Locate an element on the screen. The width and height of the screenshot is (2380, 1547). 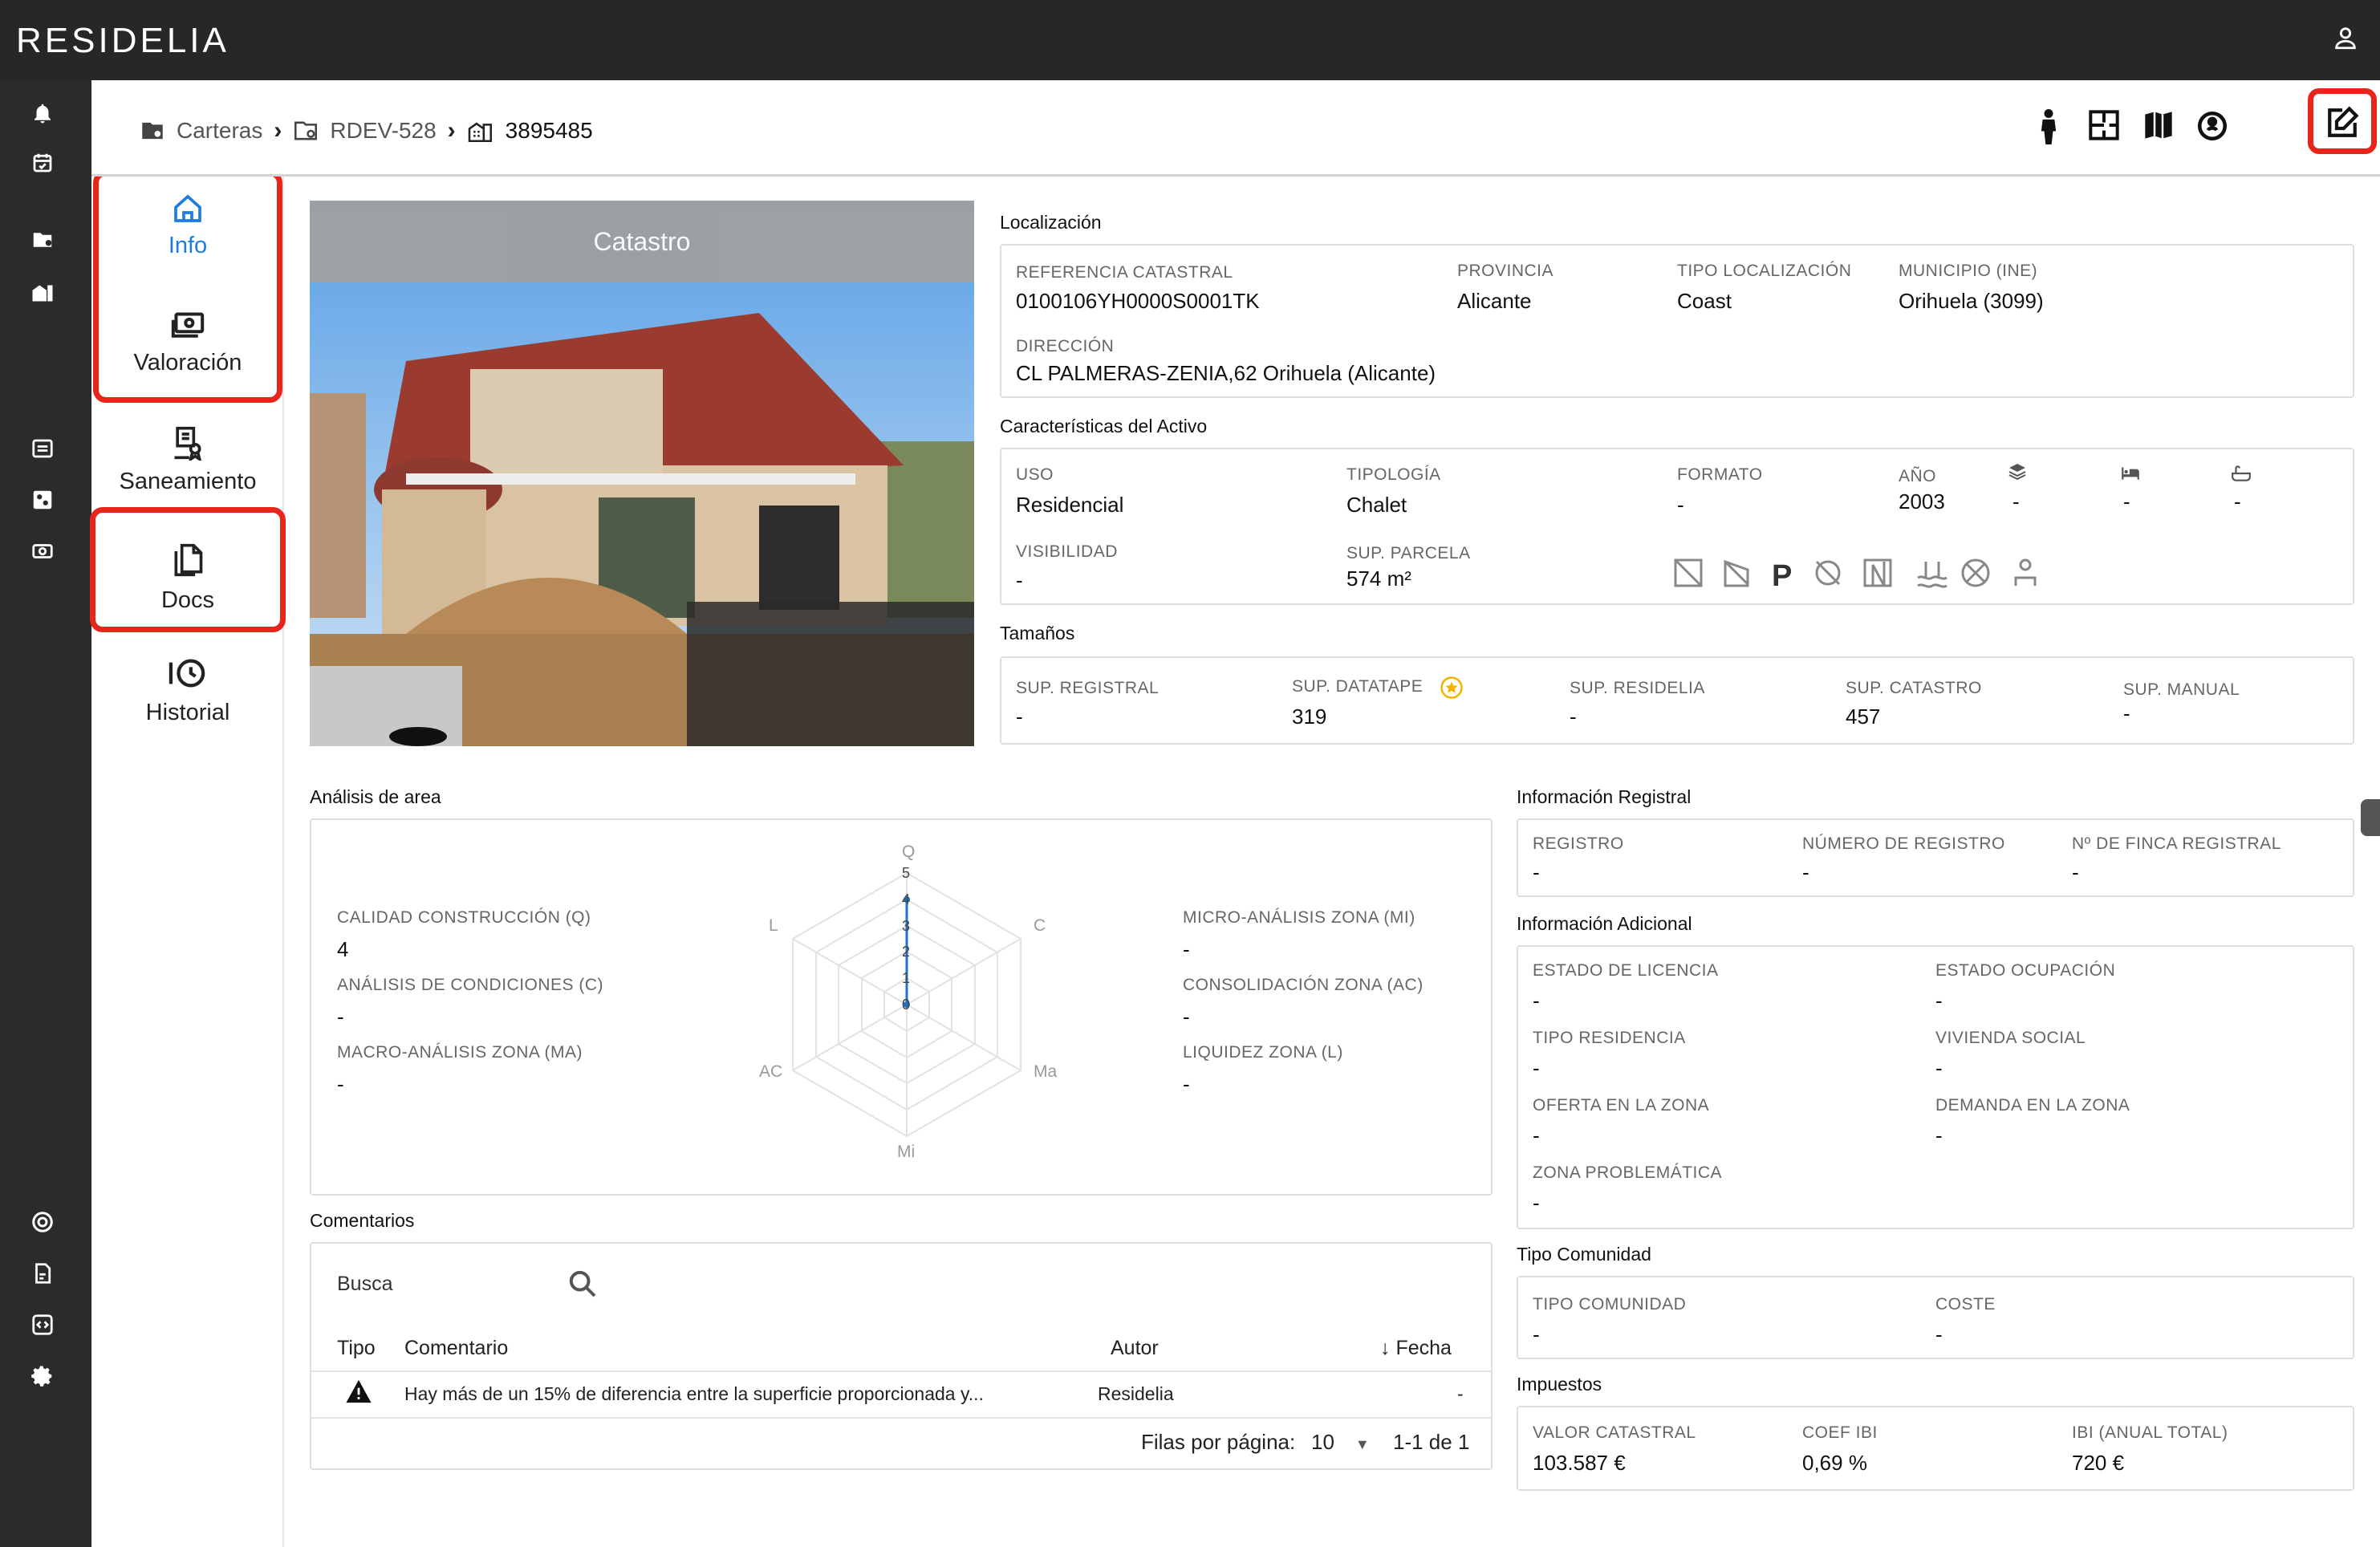
sup-registral-value: - is located at coordinates (1020, 717).